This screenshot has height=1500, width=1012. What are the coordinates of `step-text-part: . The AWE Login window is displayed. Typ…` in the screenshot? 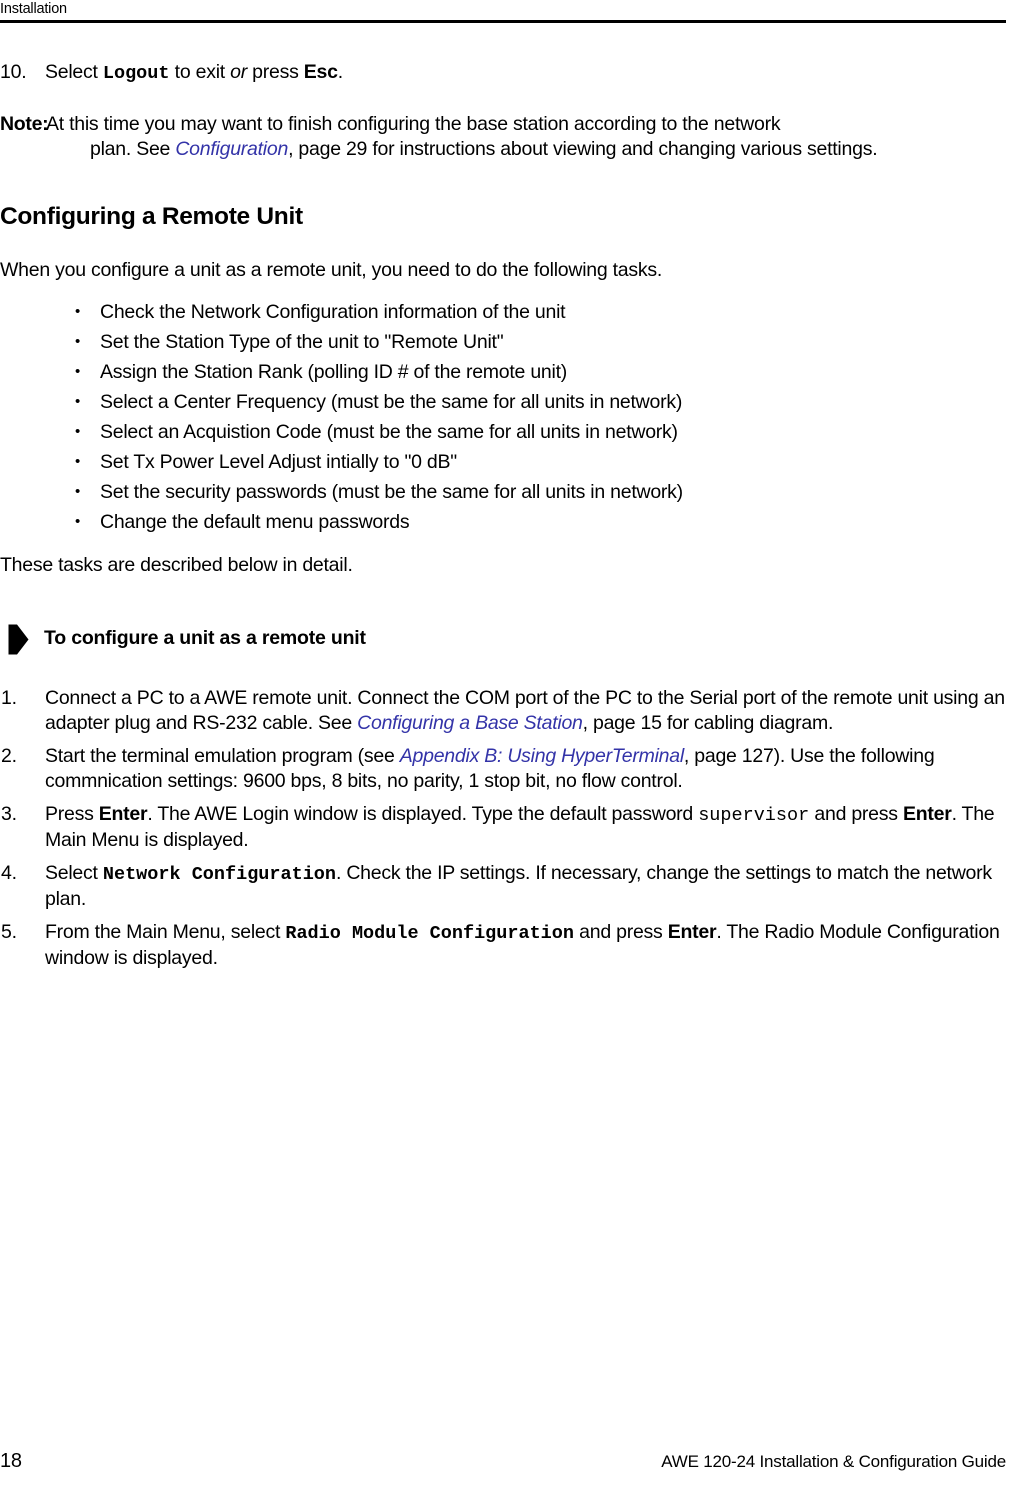 It's located at (423, 814).